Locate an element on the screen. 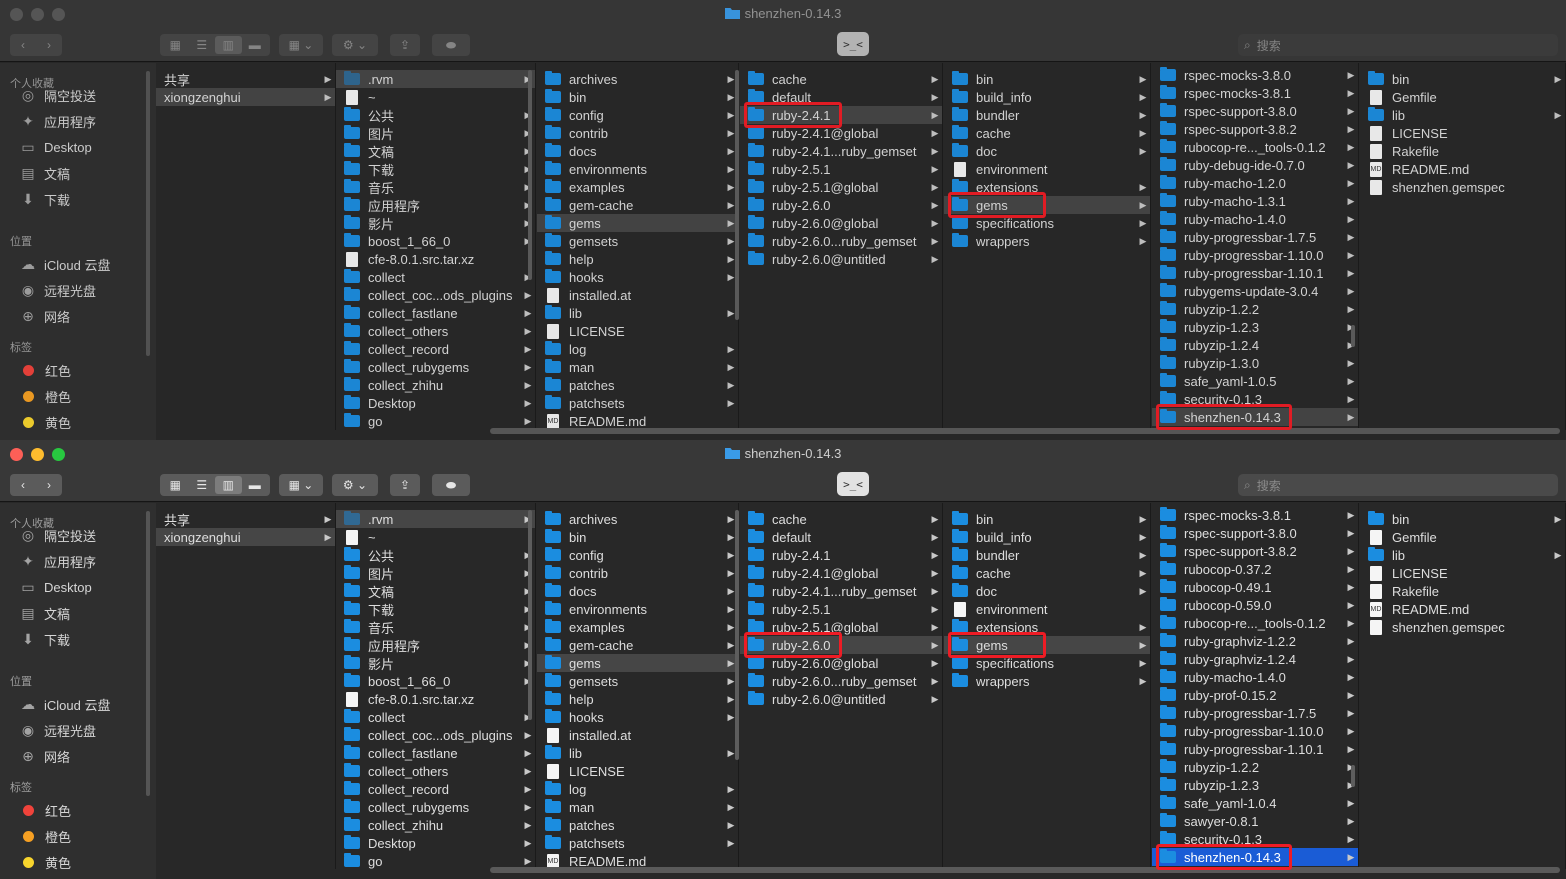 The width and height of the screenshot is (1566, 879). column-row: boost_1_66_0▶ is located at coordinates (435, 241).